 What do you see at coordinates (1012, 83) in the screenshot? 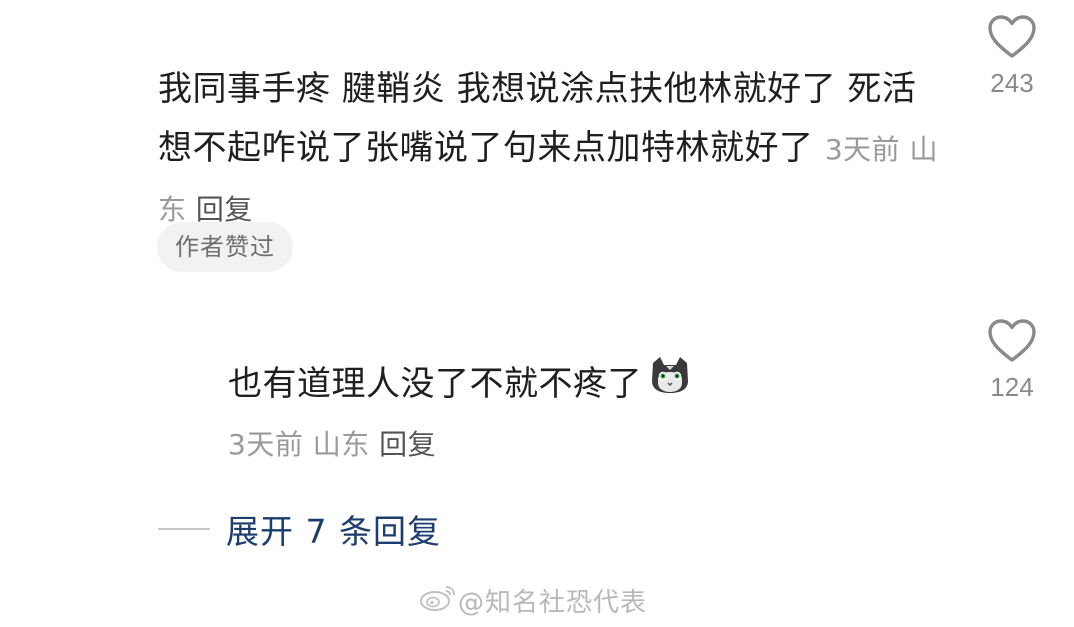
I see `comment-like-count: 243` at bounding box center [1012, 83].